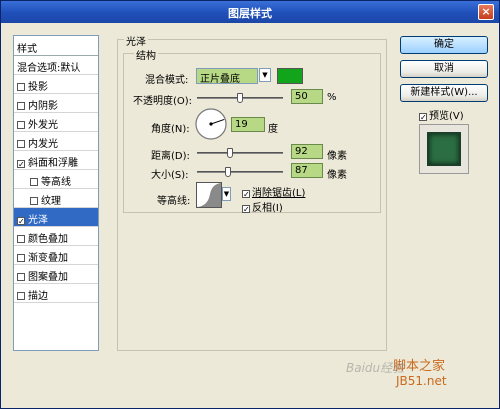 The width and height of the screenshot is (500, 409). Describe the element at coordinates (170, 129) in the screenshot. I see `angle-label: 角度(N):` at that location.